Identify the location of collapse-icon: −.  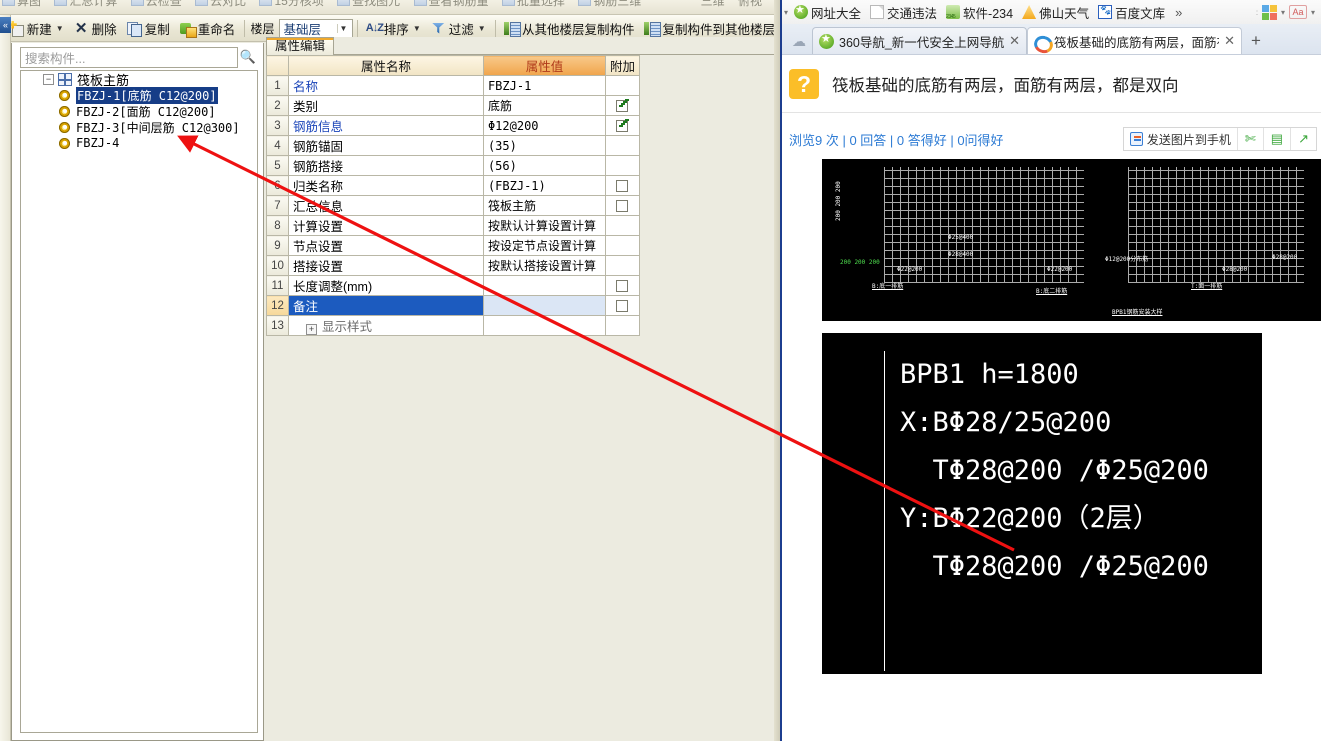
(48, 79).